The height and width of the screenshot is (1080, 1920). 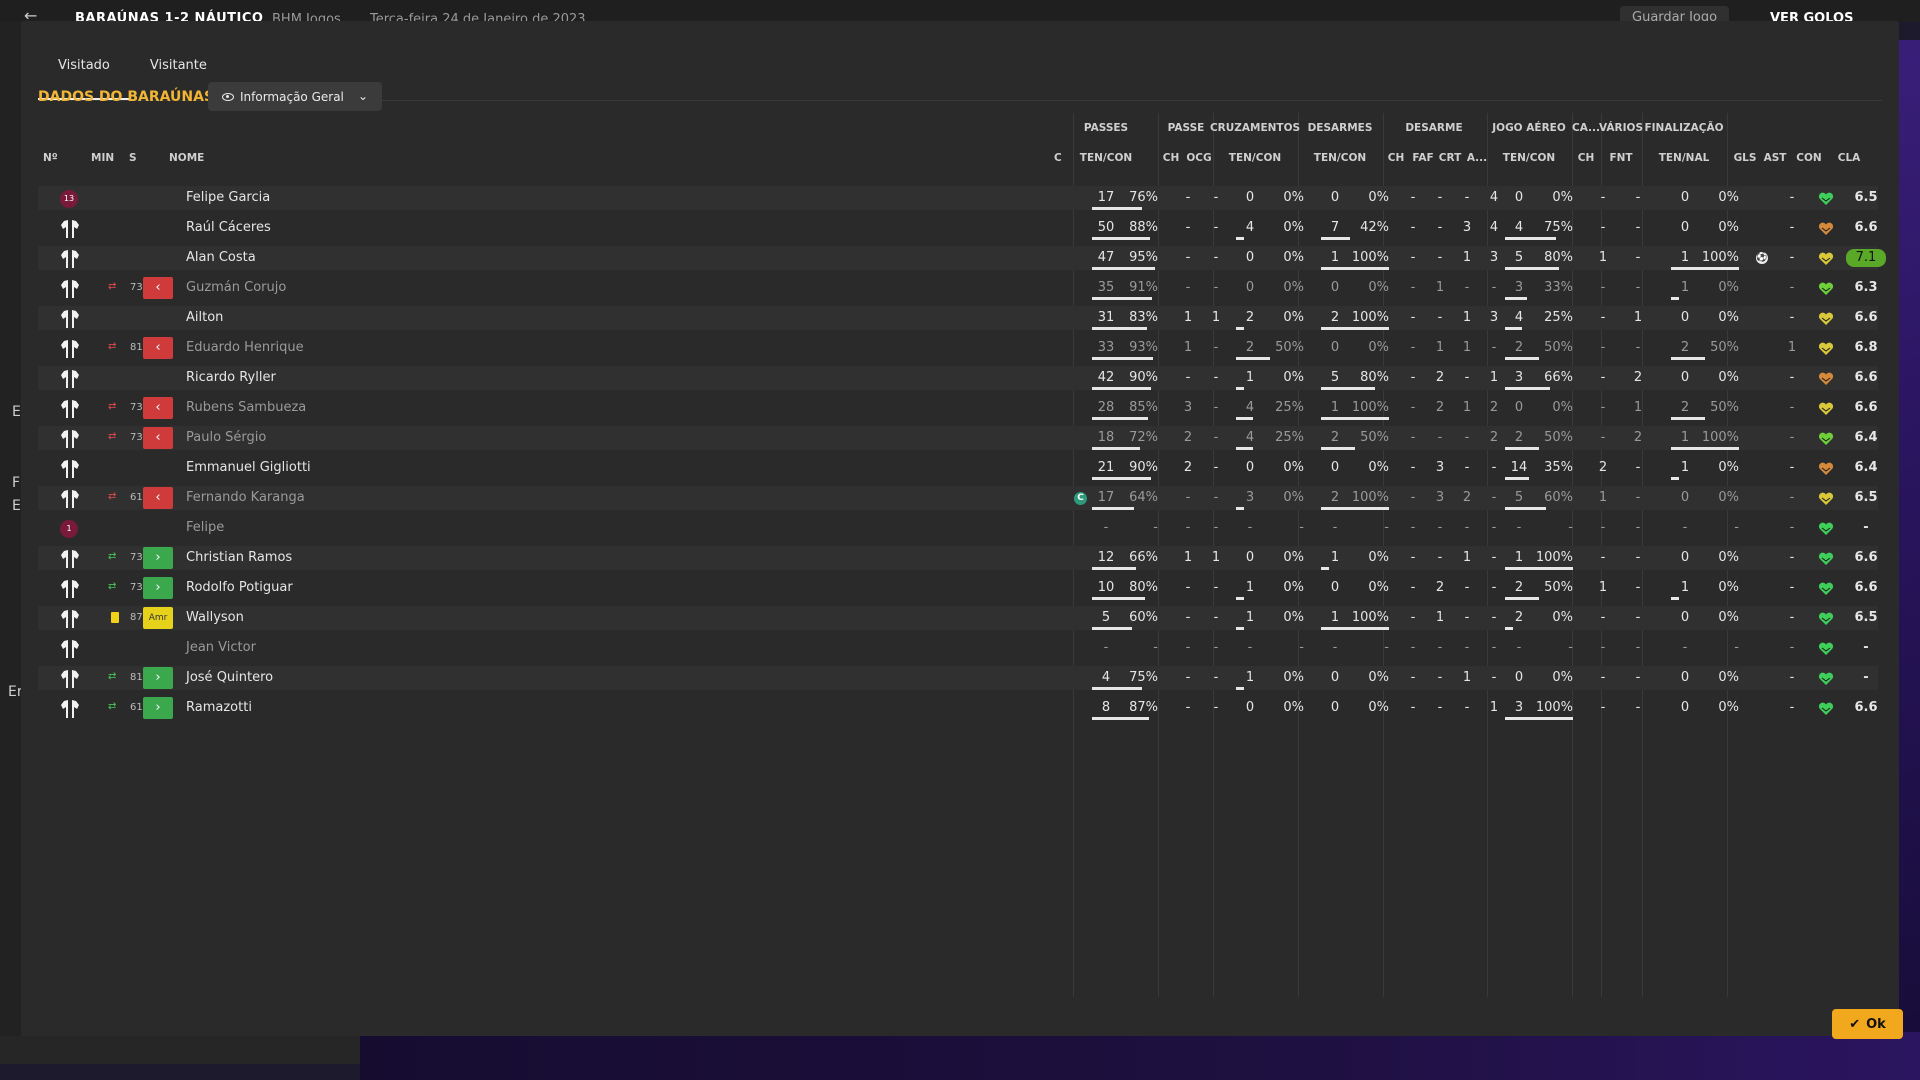 I want to click on player-name: Felipe, so click(x=205, y=528).